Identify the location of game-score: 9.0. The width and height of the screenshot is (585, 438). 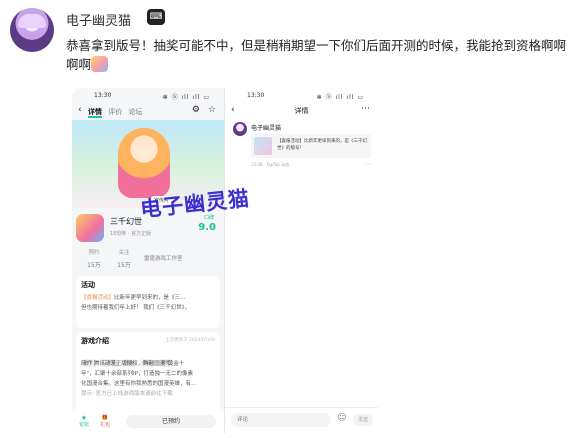
(207, 227).